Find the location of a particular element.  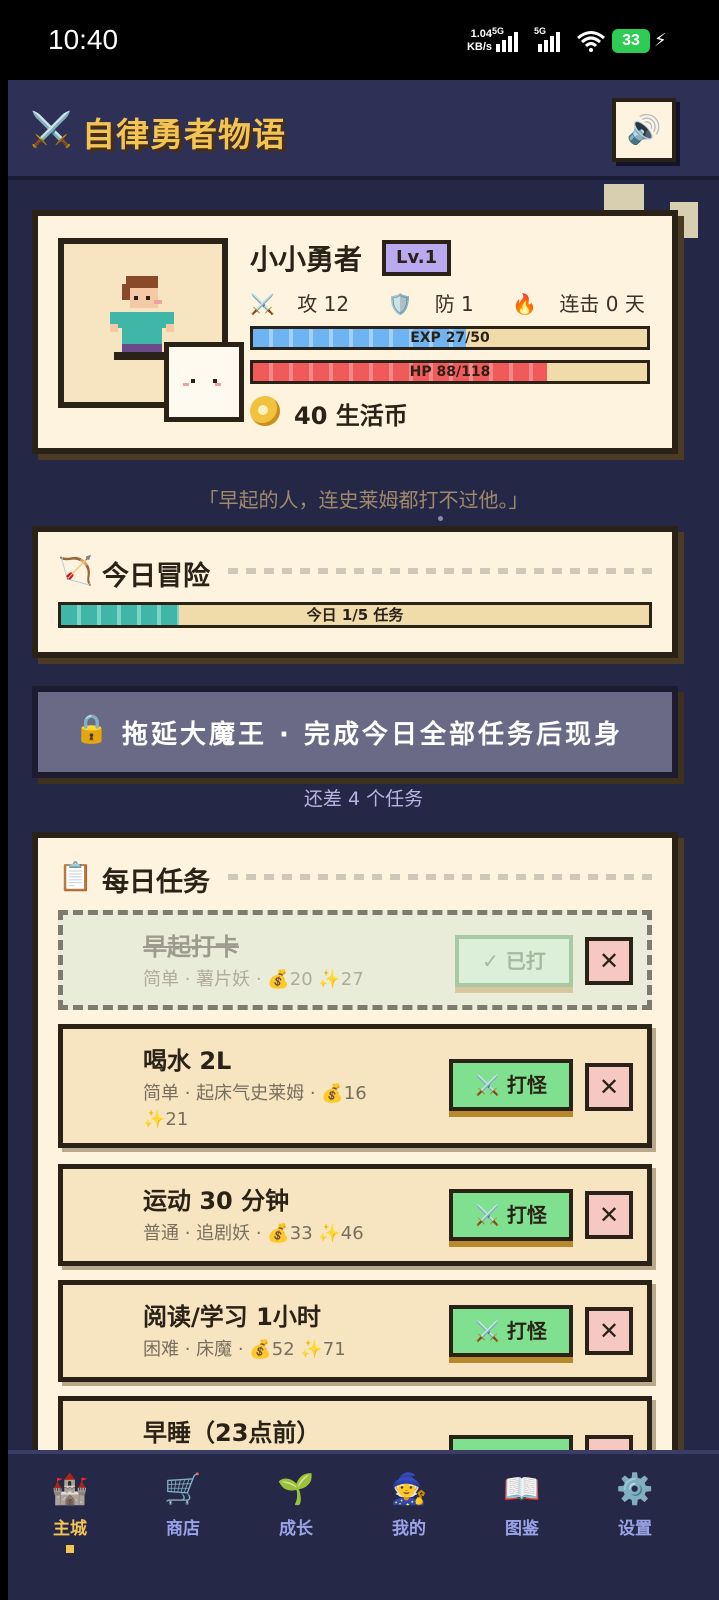

clipboard-icon: 📋 is located at coordinates (75, 876).